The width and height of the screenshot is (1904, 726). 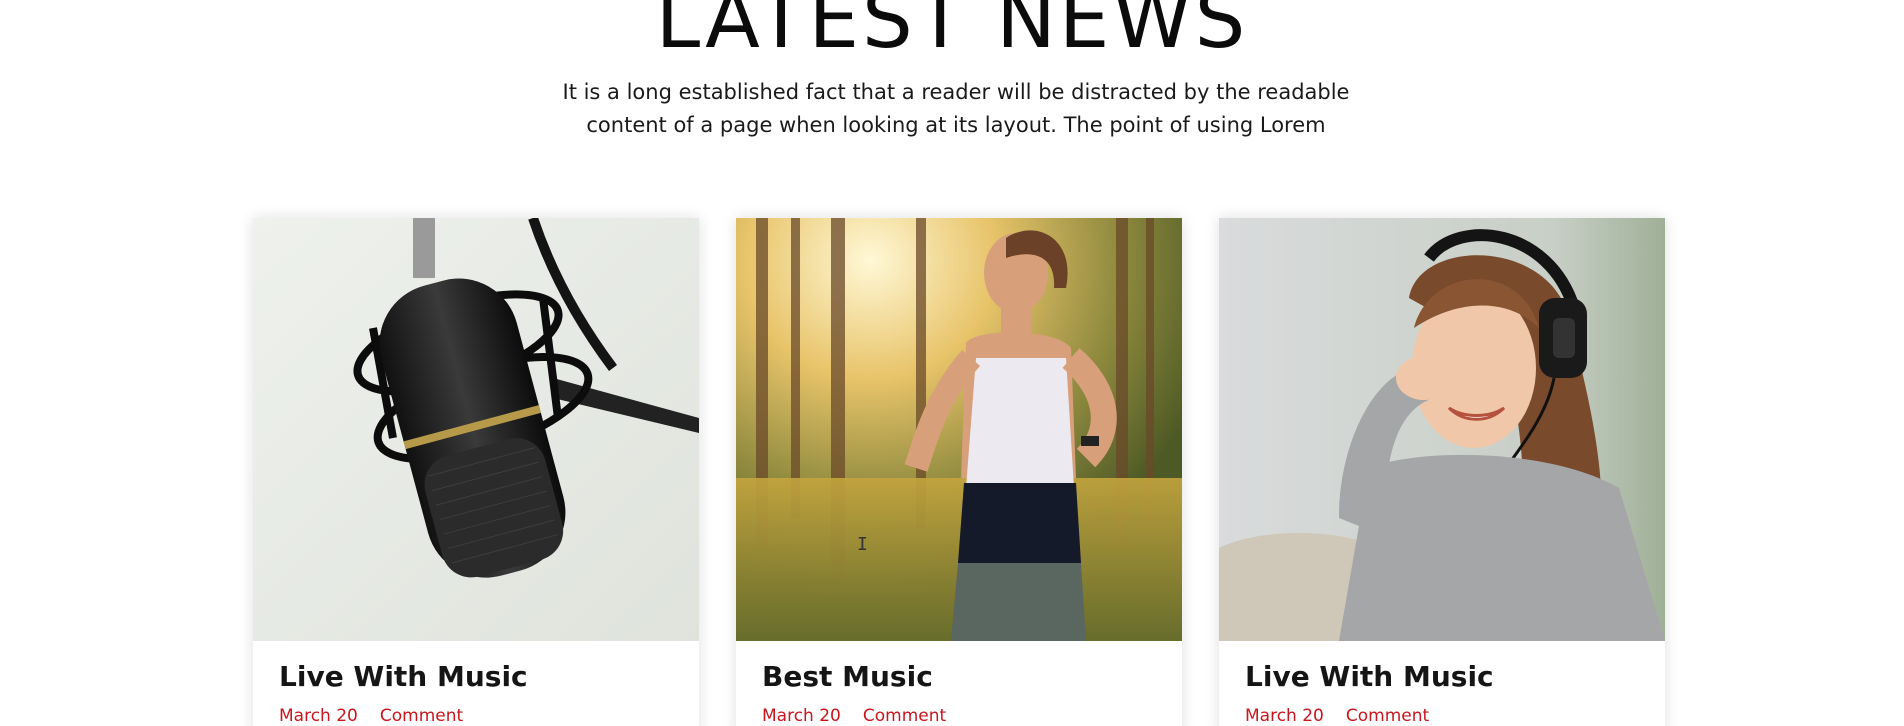 What do you see at coordinates (959, 429) in the screenshot?
I see `woman-running-image` at bounding box center [959, 429].